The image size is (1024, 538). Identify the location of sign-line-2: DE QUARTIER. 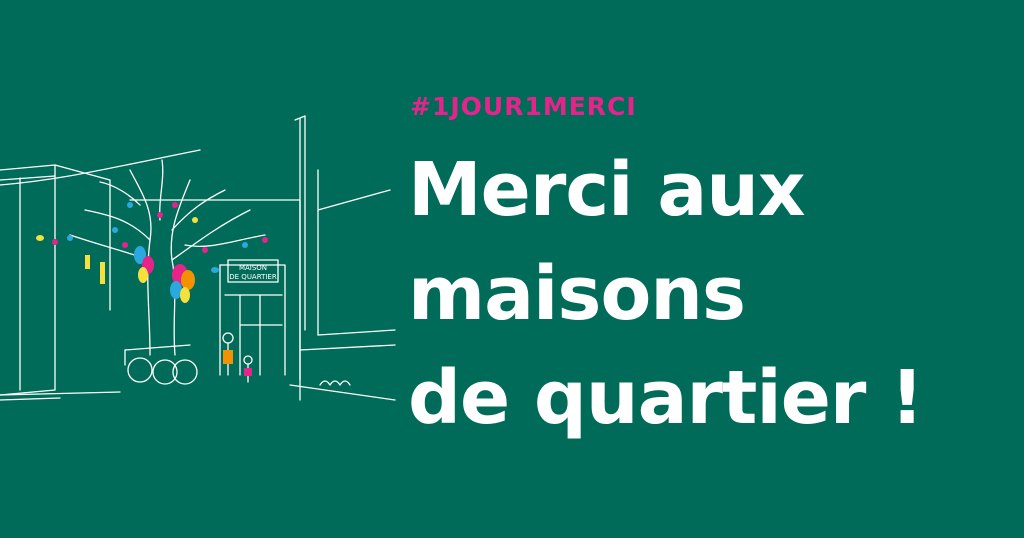
(253, 277).